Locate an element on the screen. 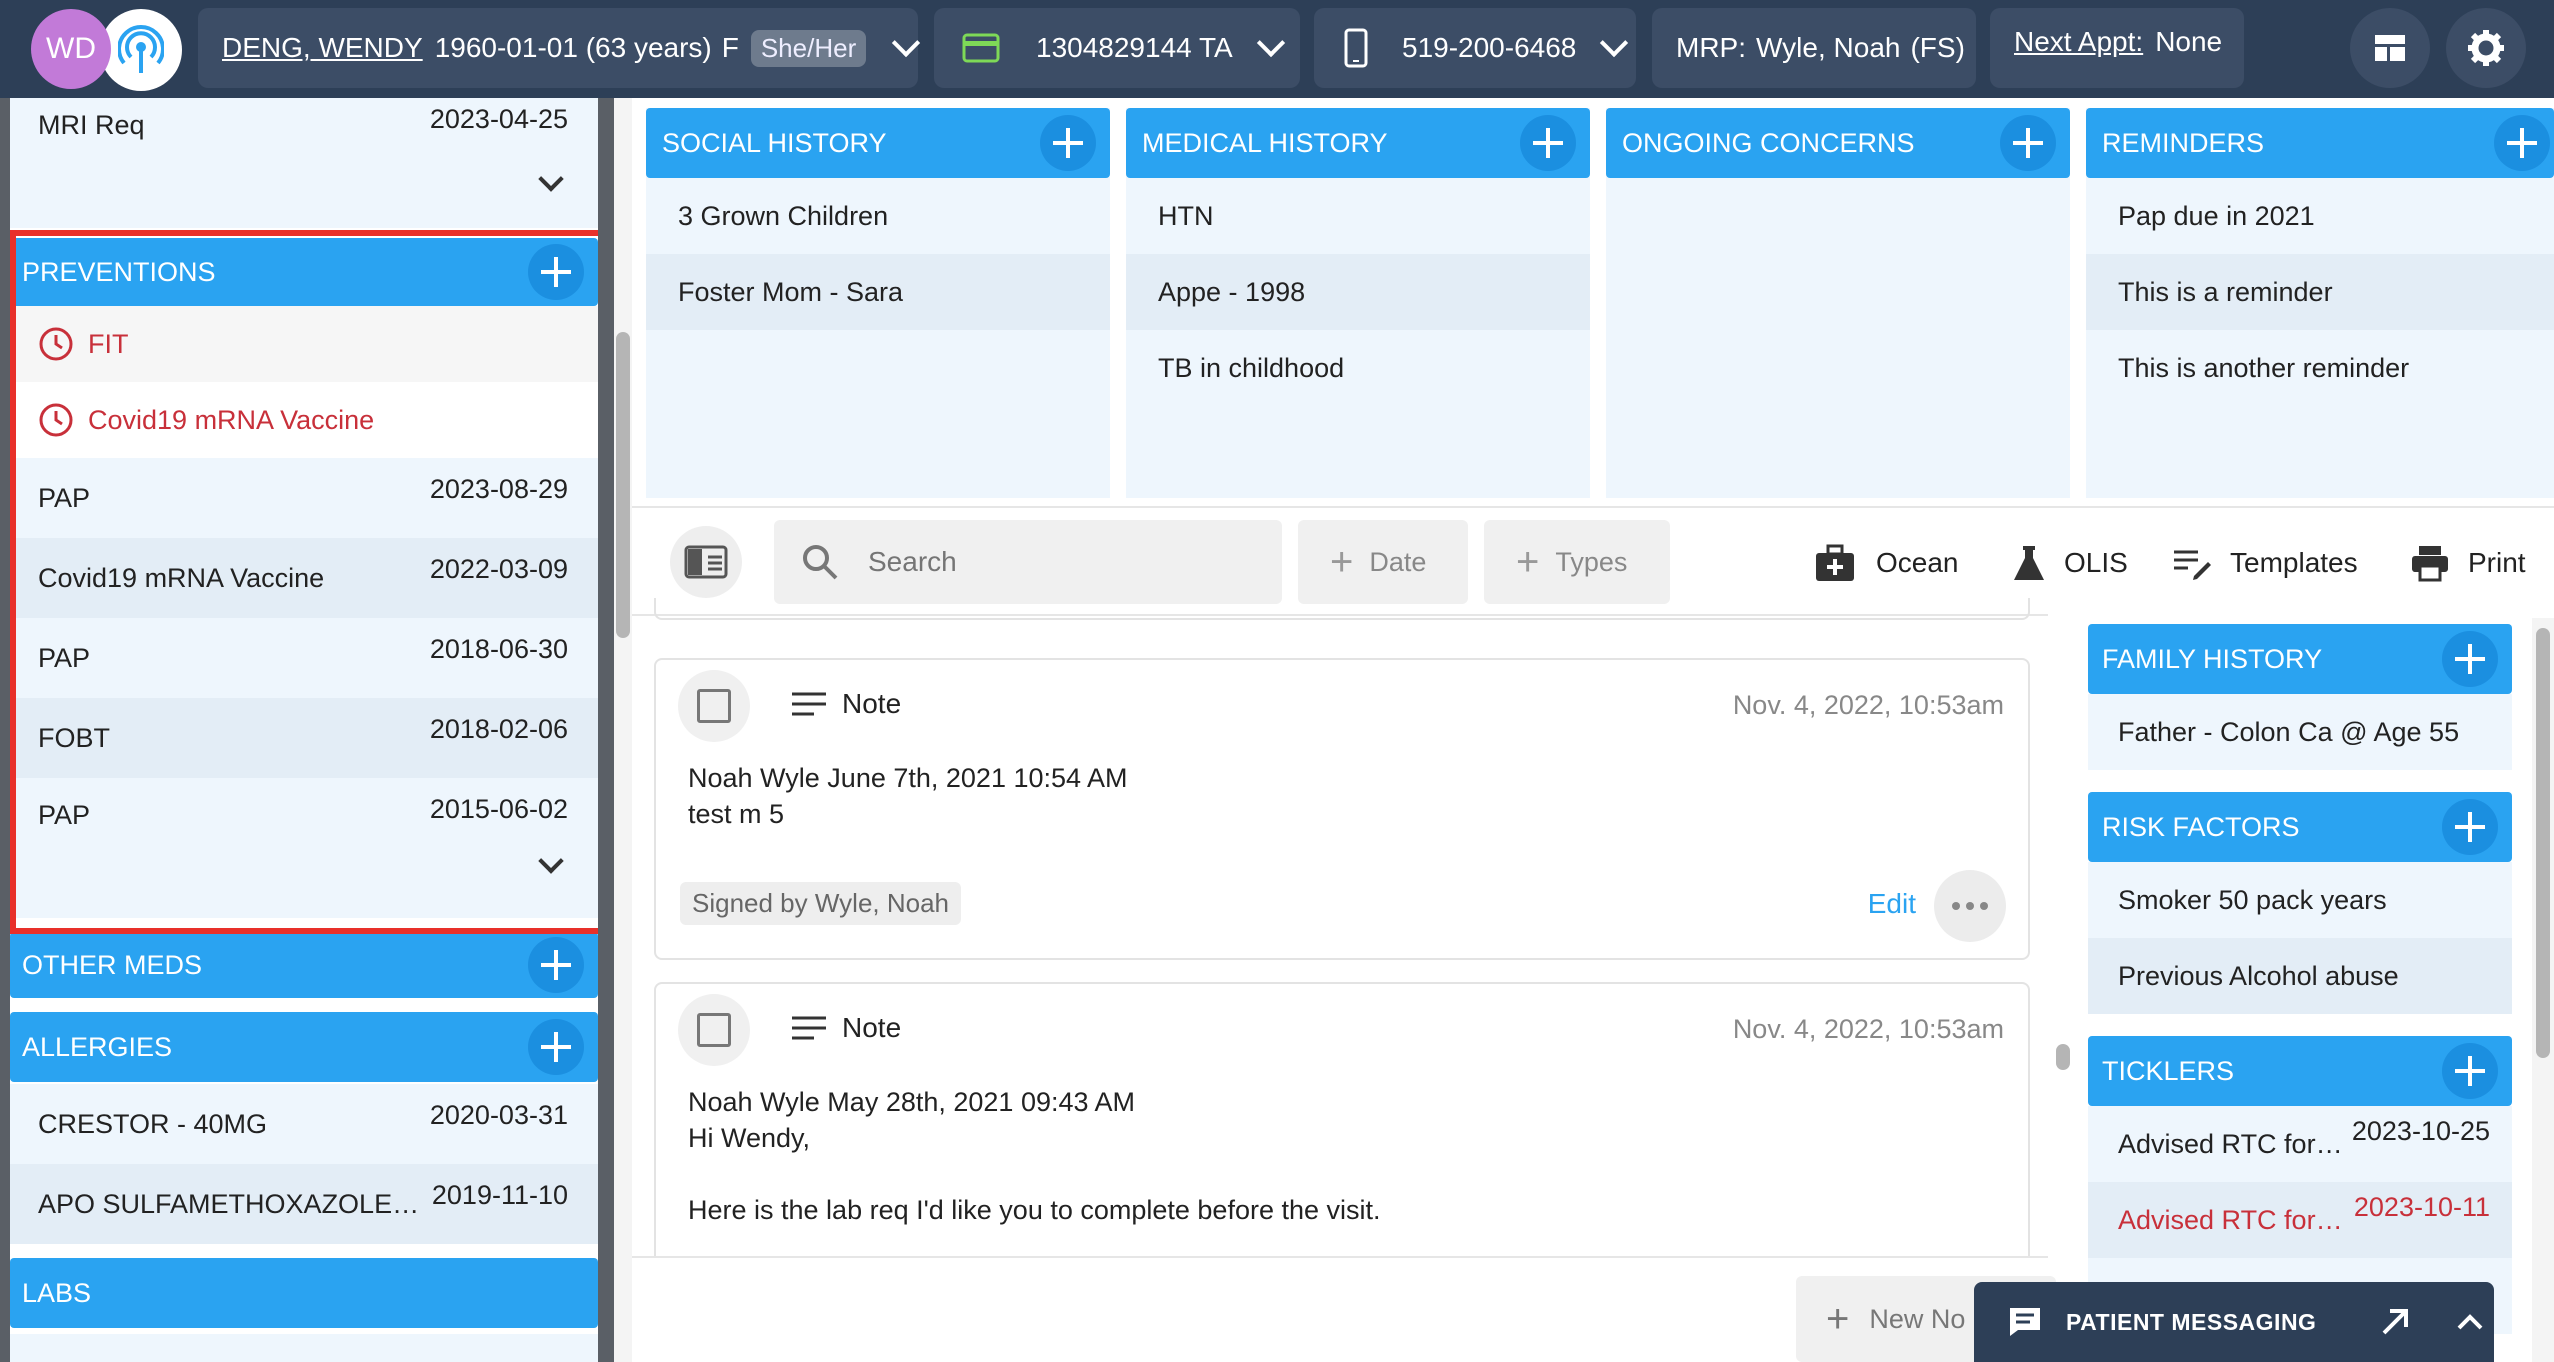 This screenshot has width=2554, height=1362. family-history-header: FAMILY HISTORY is located at coordinates (2300, 659).